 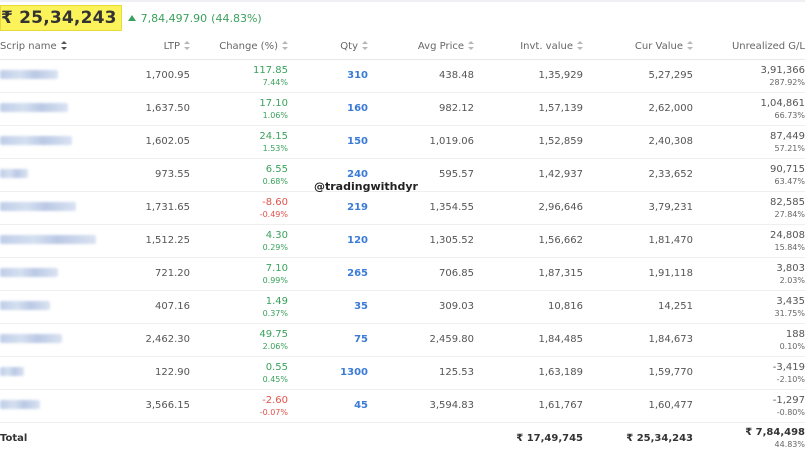 What do you see at coordinates (333, 406) in the screenshot?
I see `qty-value: 45` at bounding box center [333, 406].